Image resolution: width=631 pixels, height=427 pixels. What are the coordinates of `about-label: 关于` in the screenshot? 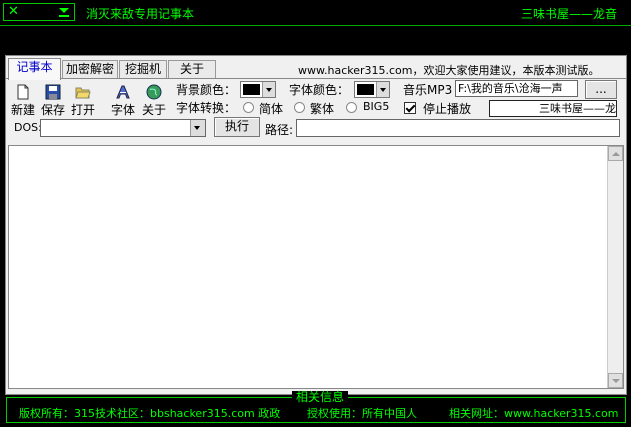 It's located at (153, 110).